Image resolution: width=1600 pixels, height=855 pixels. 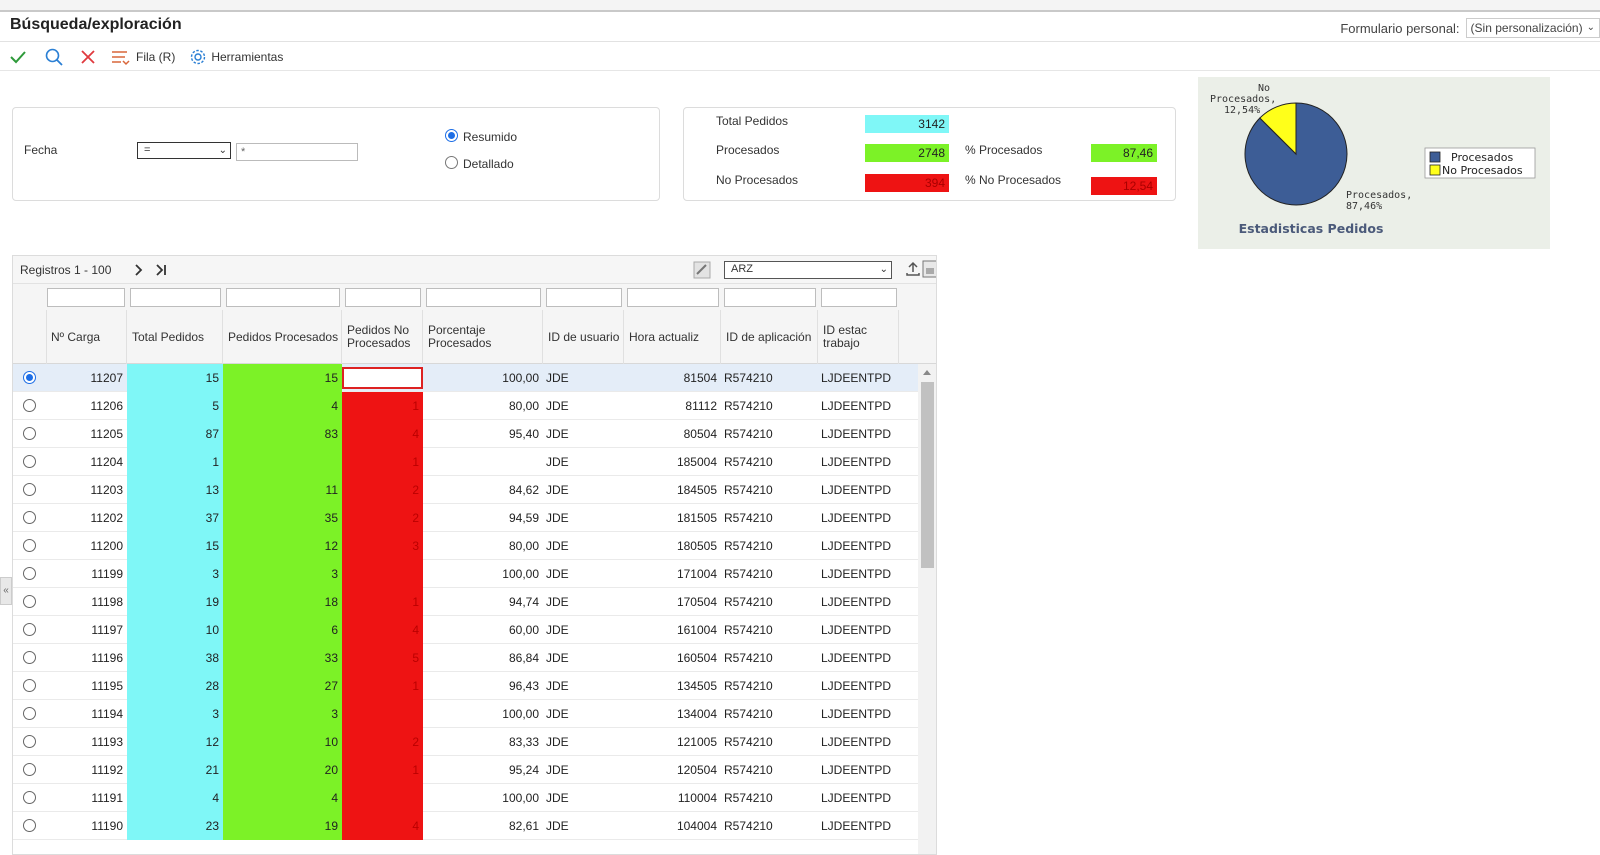 I want to click on header-pct: Porcentaje Procesados, so click(x=483, y=337).